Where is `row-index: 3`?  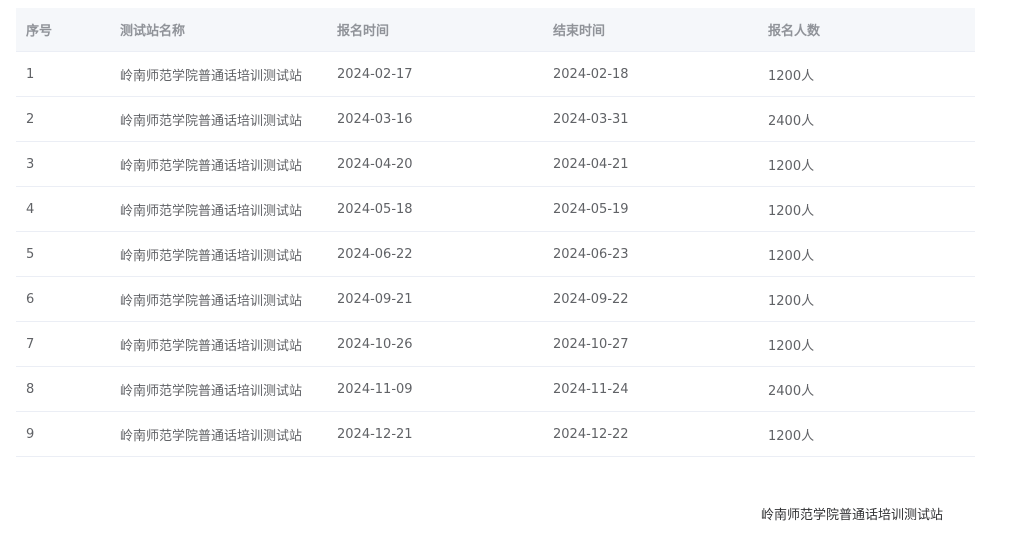 row-index: 3 is located at coordinates (30, 164).